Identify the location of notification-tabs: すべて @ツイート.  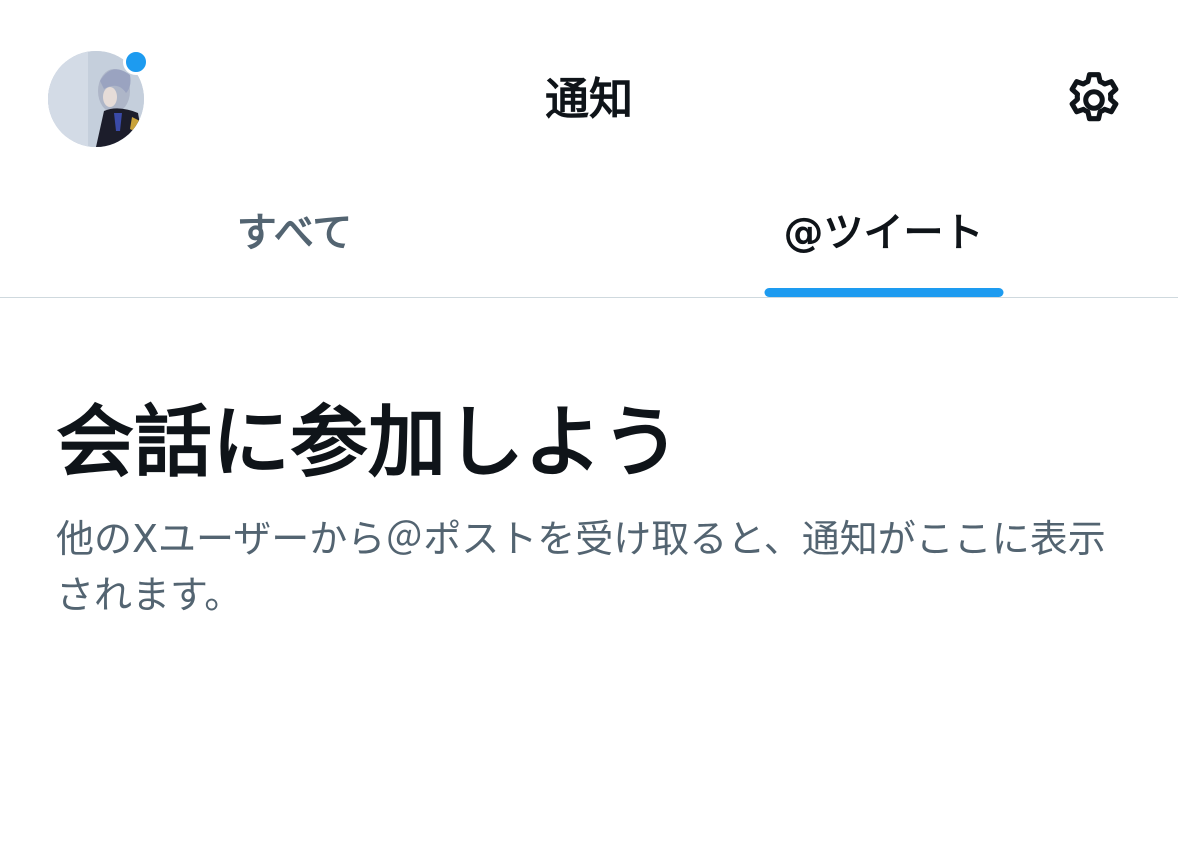
(589, 244).